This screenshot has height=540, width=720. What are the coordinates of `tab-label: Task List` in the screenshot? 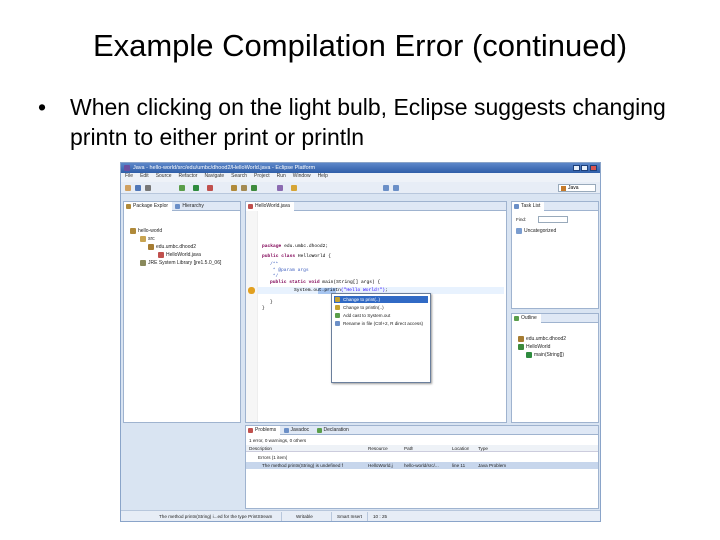 It's located at (531, 206).